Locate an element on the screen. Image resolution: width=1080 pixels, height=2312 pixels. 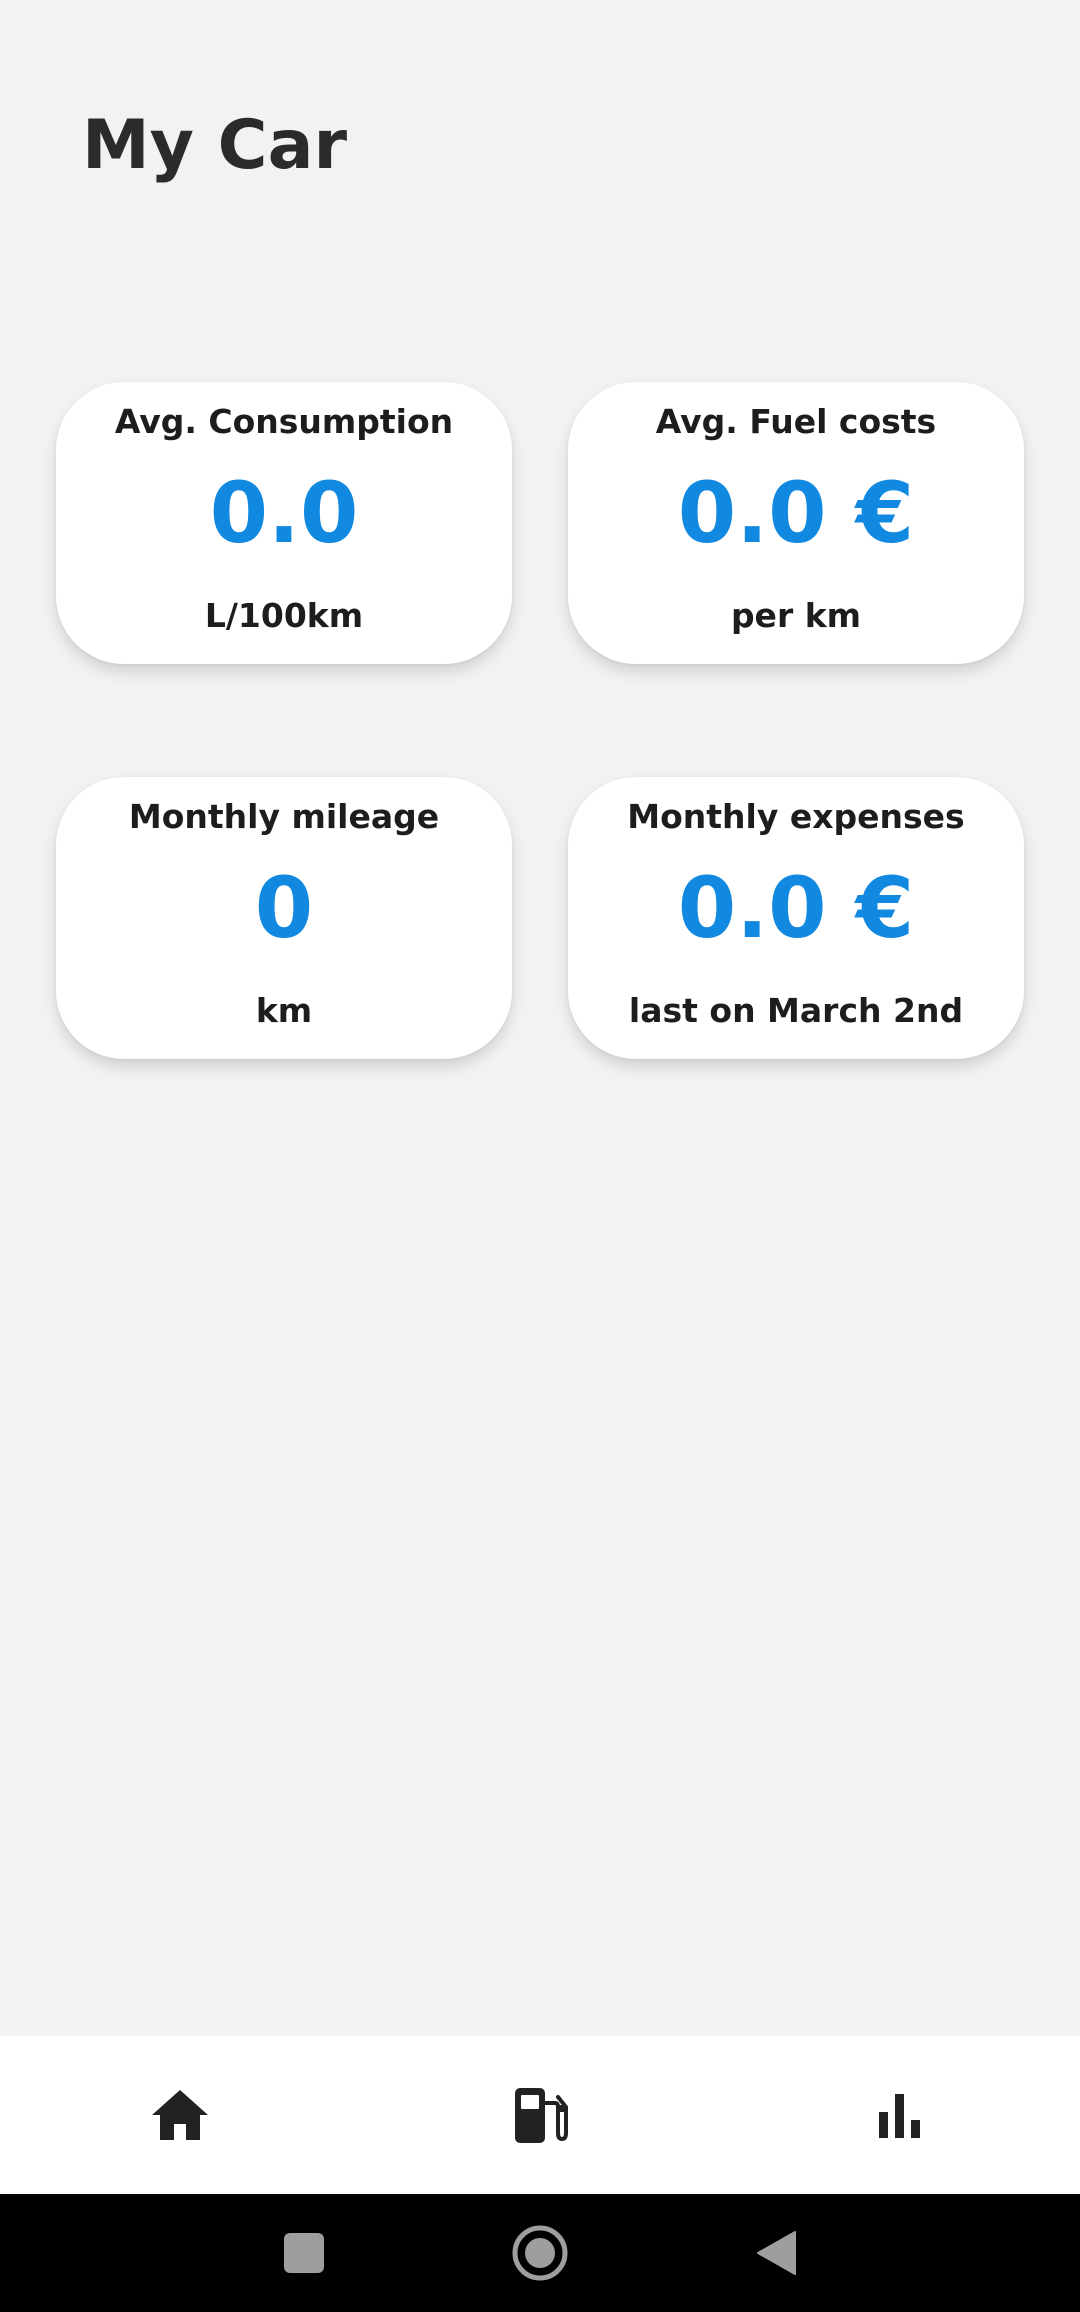
monthly-expenses-card: Monthly expenses 0.0 € last on March 2nd is located at coordinates (796, 918).